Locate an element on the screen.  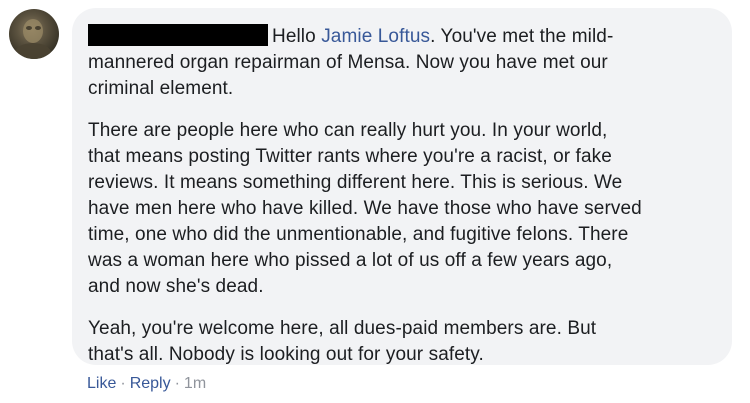
comment-actions: Like · Reply · 1m is located at coordinates (146, 384).